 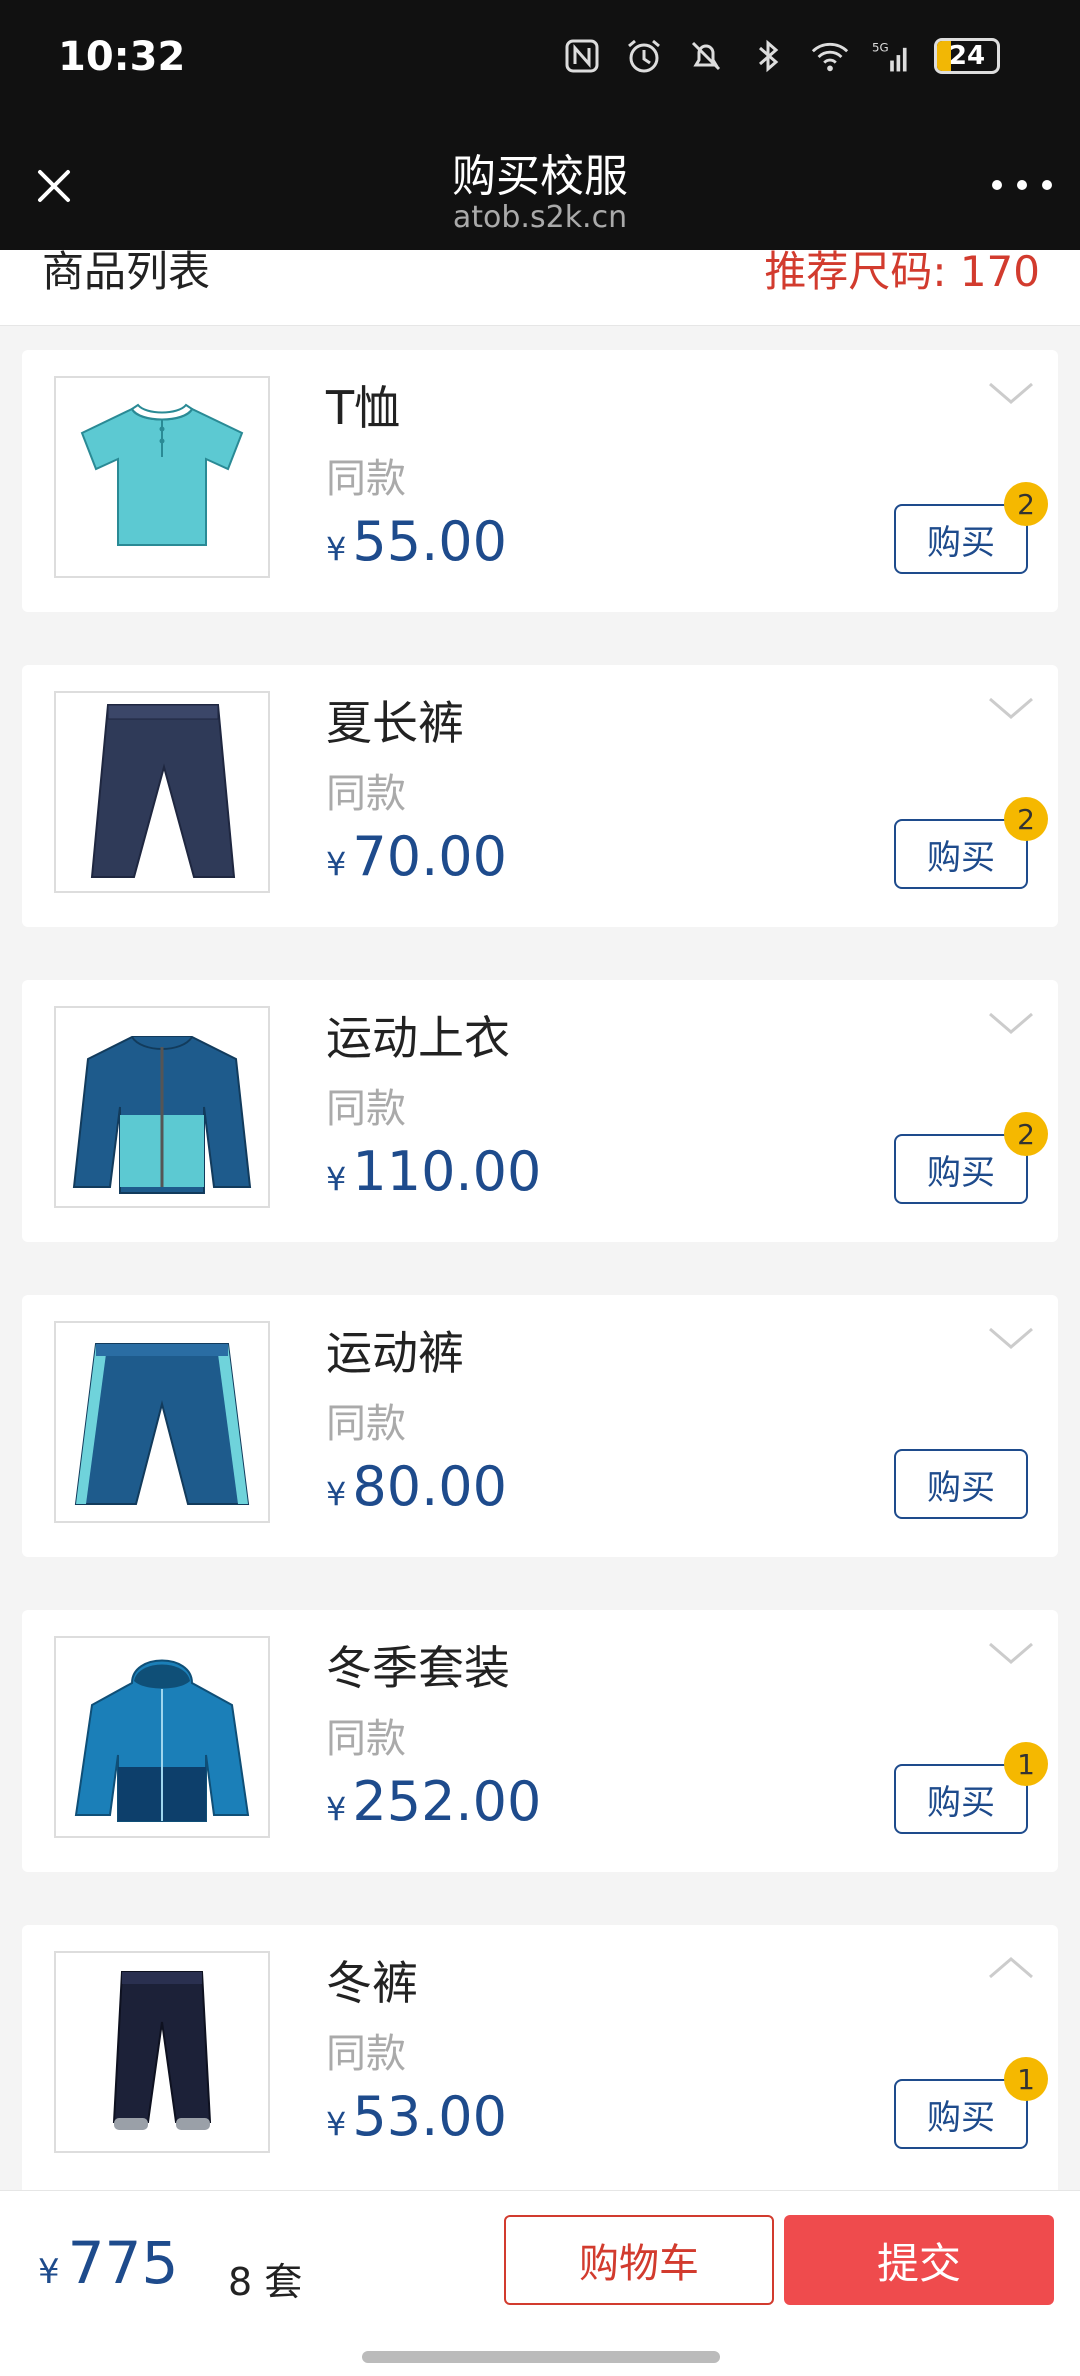 I want to click on section-header: 商品列表 推荐尺码: 170, so click(x=540, y=288).